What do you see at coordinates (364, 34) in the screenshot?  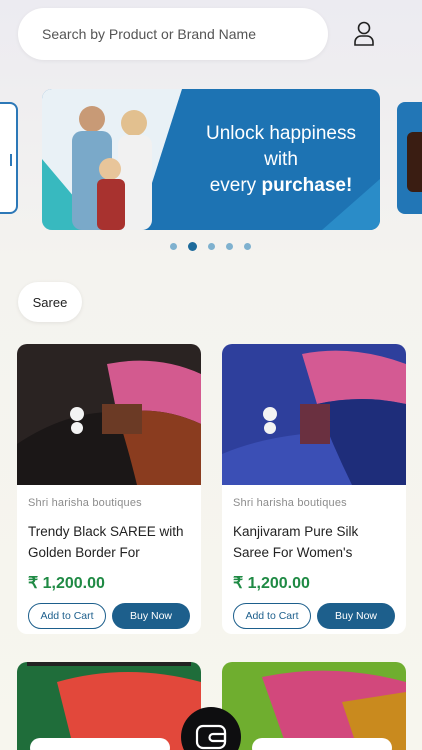 I see `user-icon` at bounding box center [364, 34].